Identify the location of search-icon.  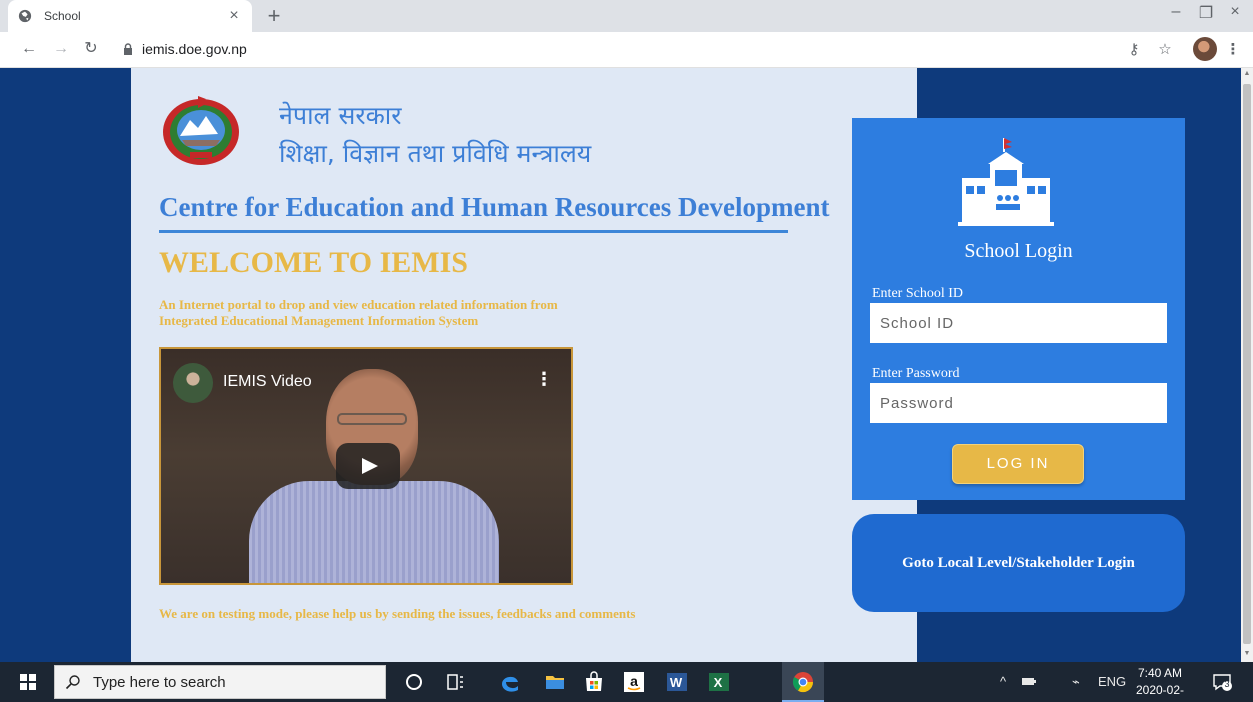
(72, 682).